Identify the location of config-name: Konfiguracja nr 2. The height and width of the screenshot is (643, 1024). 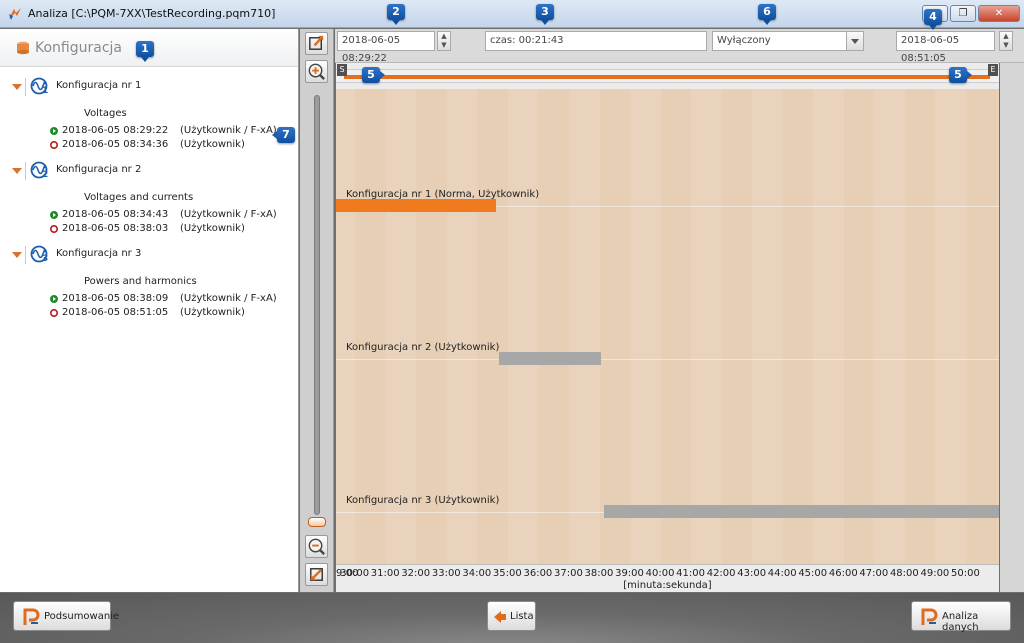
(99, 169).